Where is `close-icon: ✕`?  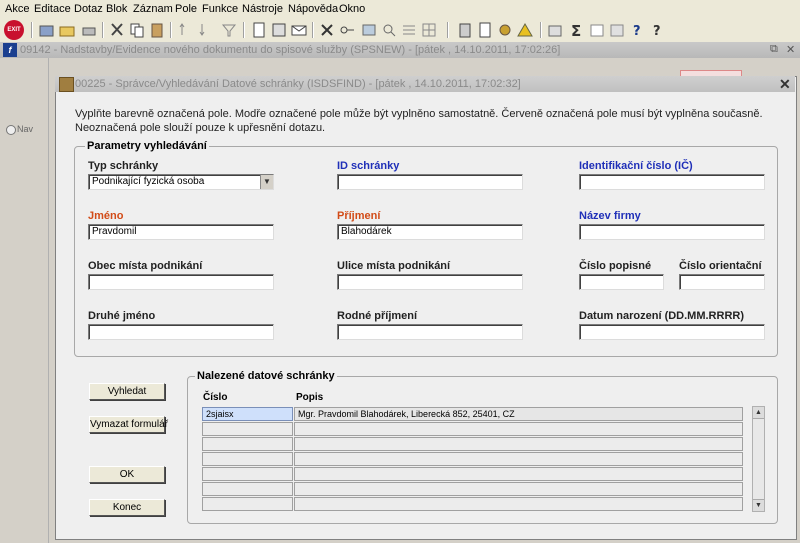
close-icon: ✕ is located at coordinates (790, 49).